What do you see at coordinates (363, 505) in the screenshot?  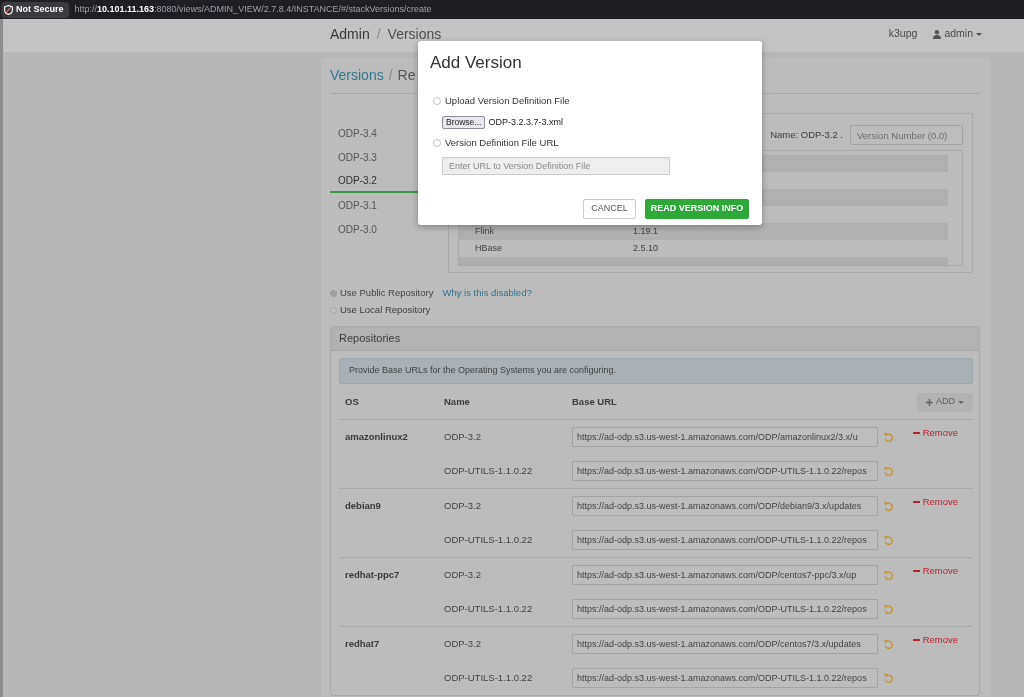 I see `os-name: debian9` at bounding box center [363, 505].